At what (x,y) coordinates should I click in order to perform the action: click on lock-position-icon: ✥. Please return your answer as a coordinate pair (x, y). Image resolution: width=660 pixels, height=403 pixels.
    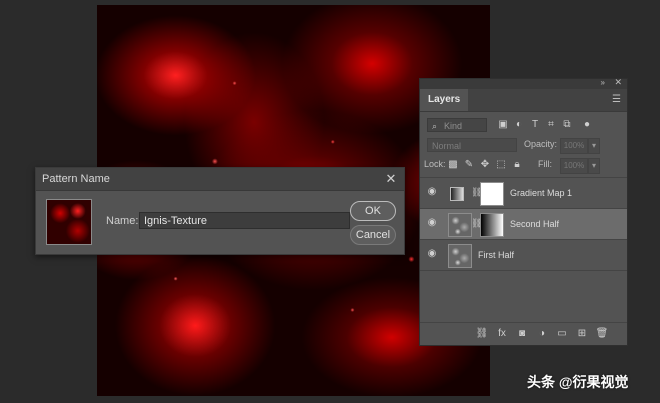
    Looking at the image, I should click on (485, 165).